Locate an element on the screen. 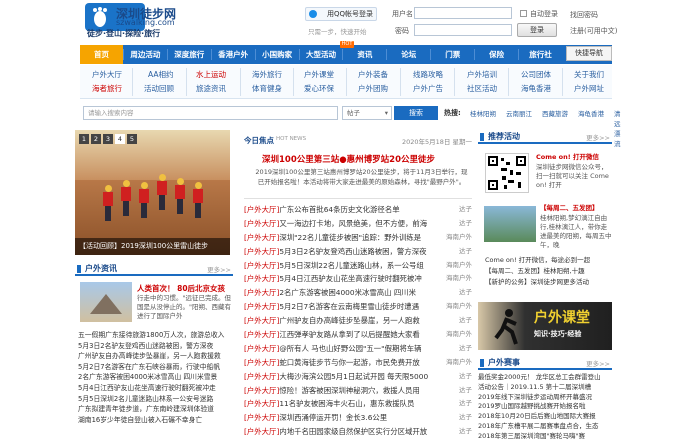  list-item: 广州驴友自办高峰徒步坠暴崖，另一人跑救援救 is located at coordinates (155, 356).